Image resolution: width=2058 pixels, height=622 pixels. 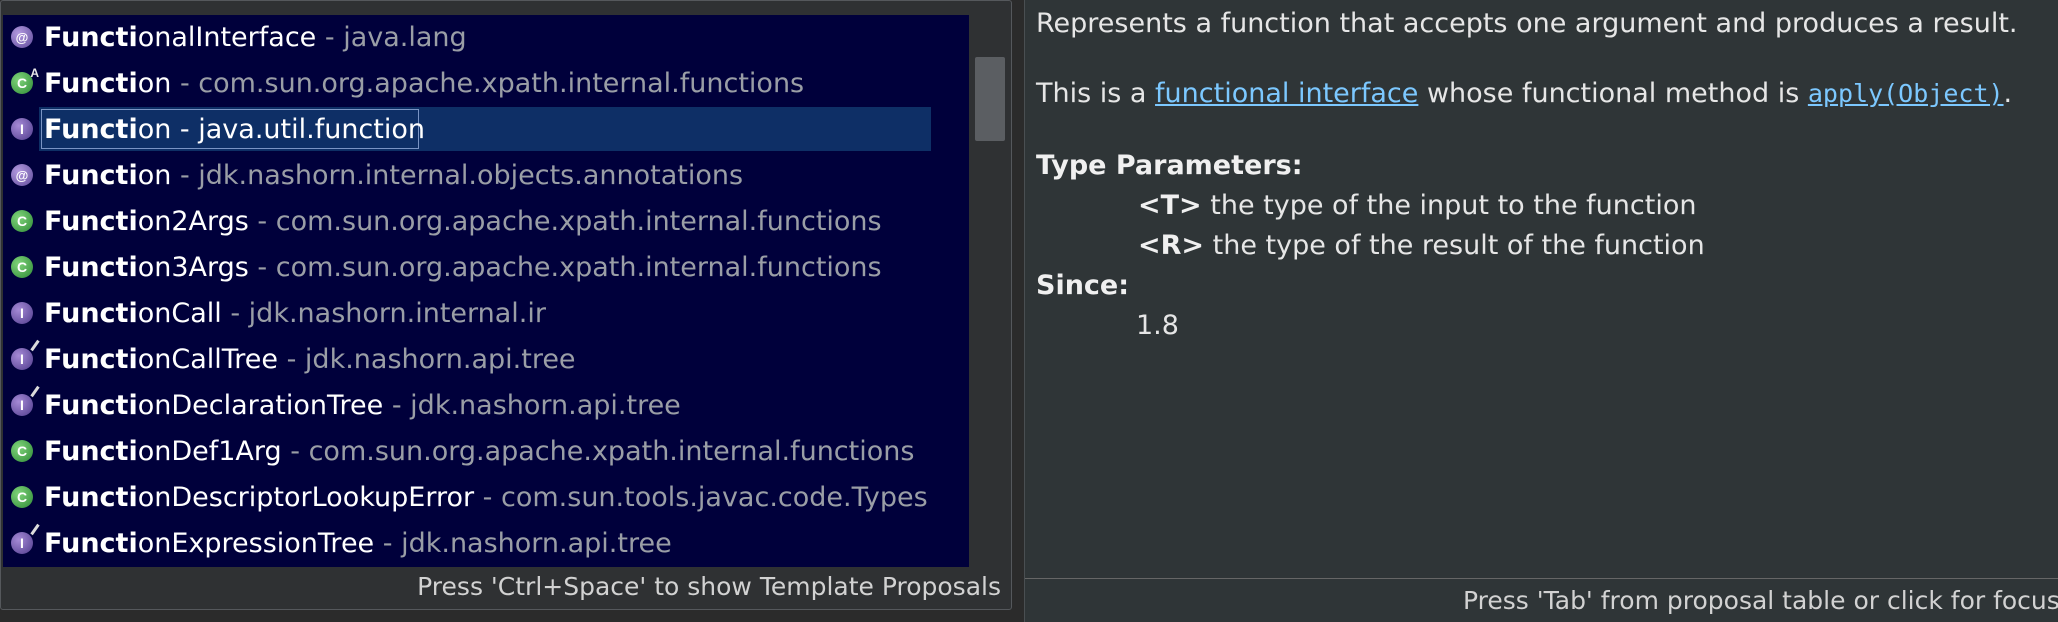 What do you see at coordinates (990, 99) in the screenshot?
I see `scrollbar-thumb` at bounding box center [990, 99].